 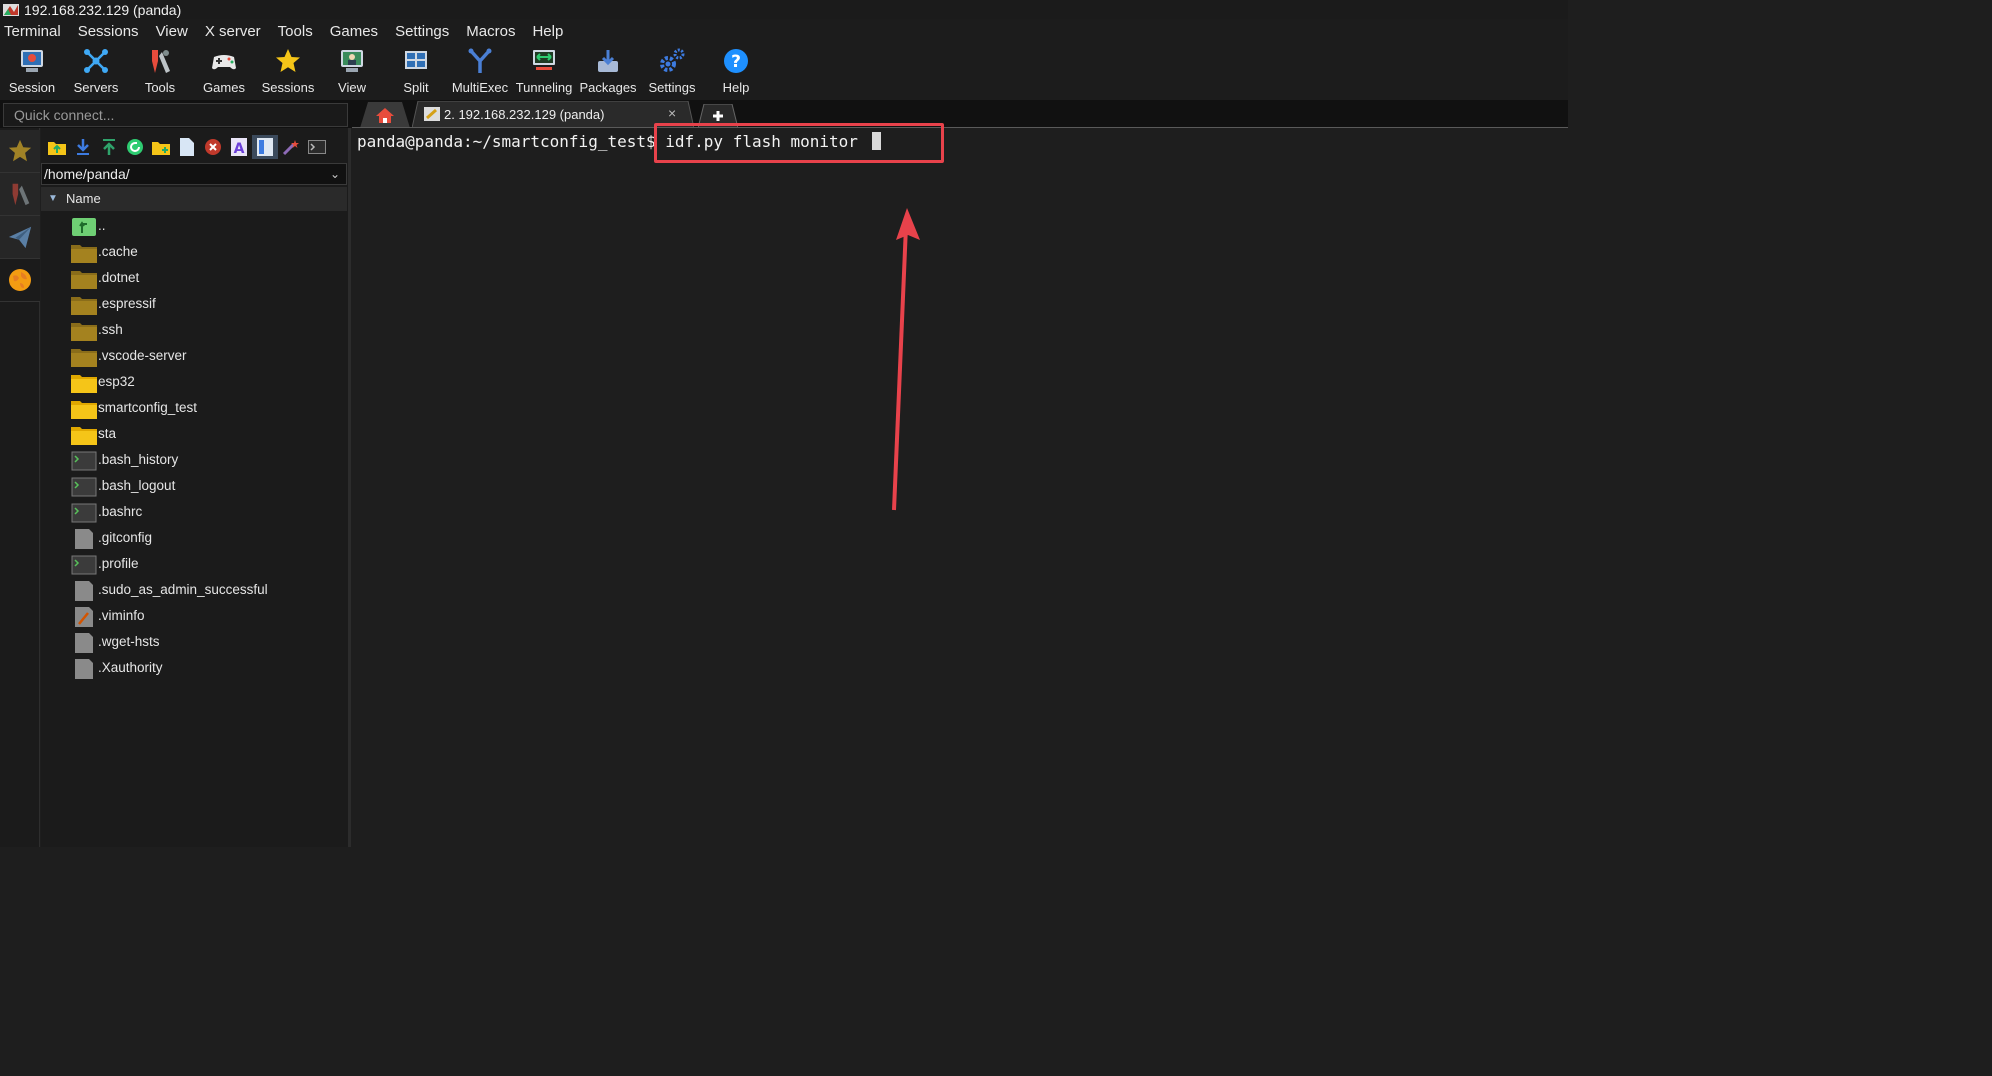 I want to click on menu-view: View, so click(x=172, y=31).